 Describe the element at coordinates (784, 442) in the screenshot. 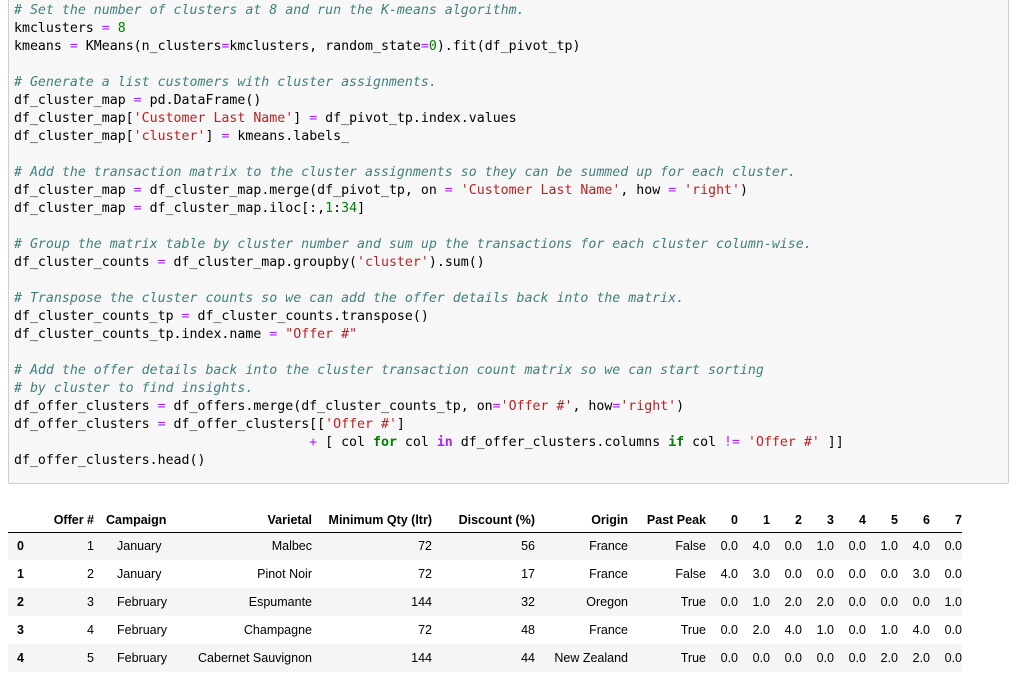

I see `code-token: 'Offer #'` at that location.